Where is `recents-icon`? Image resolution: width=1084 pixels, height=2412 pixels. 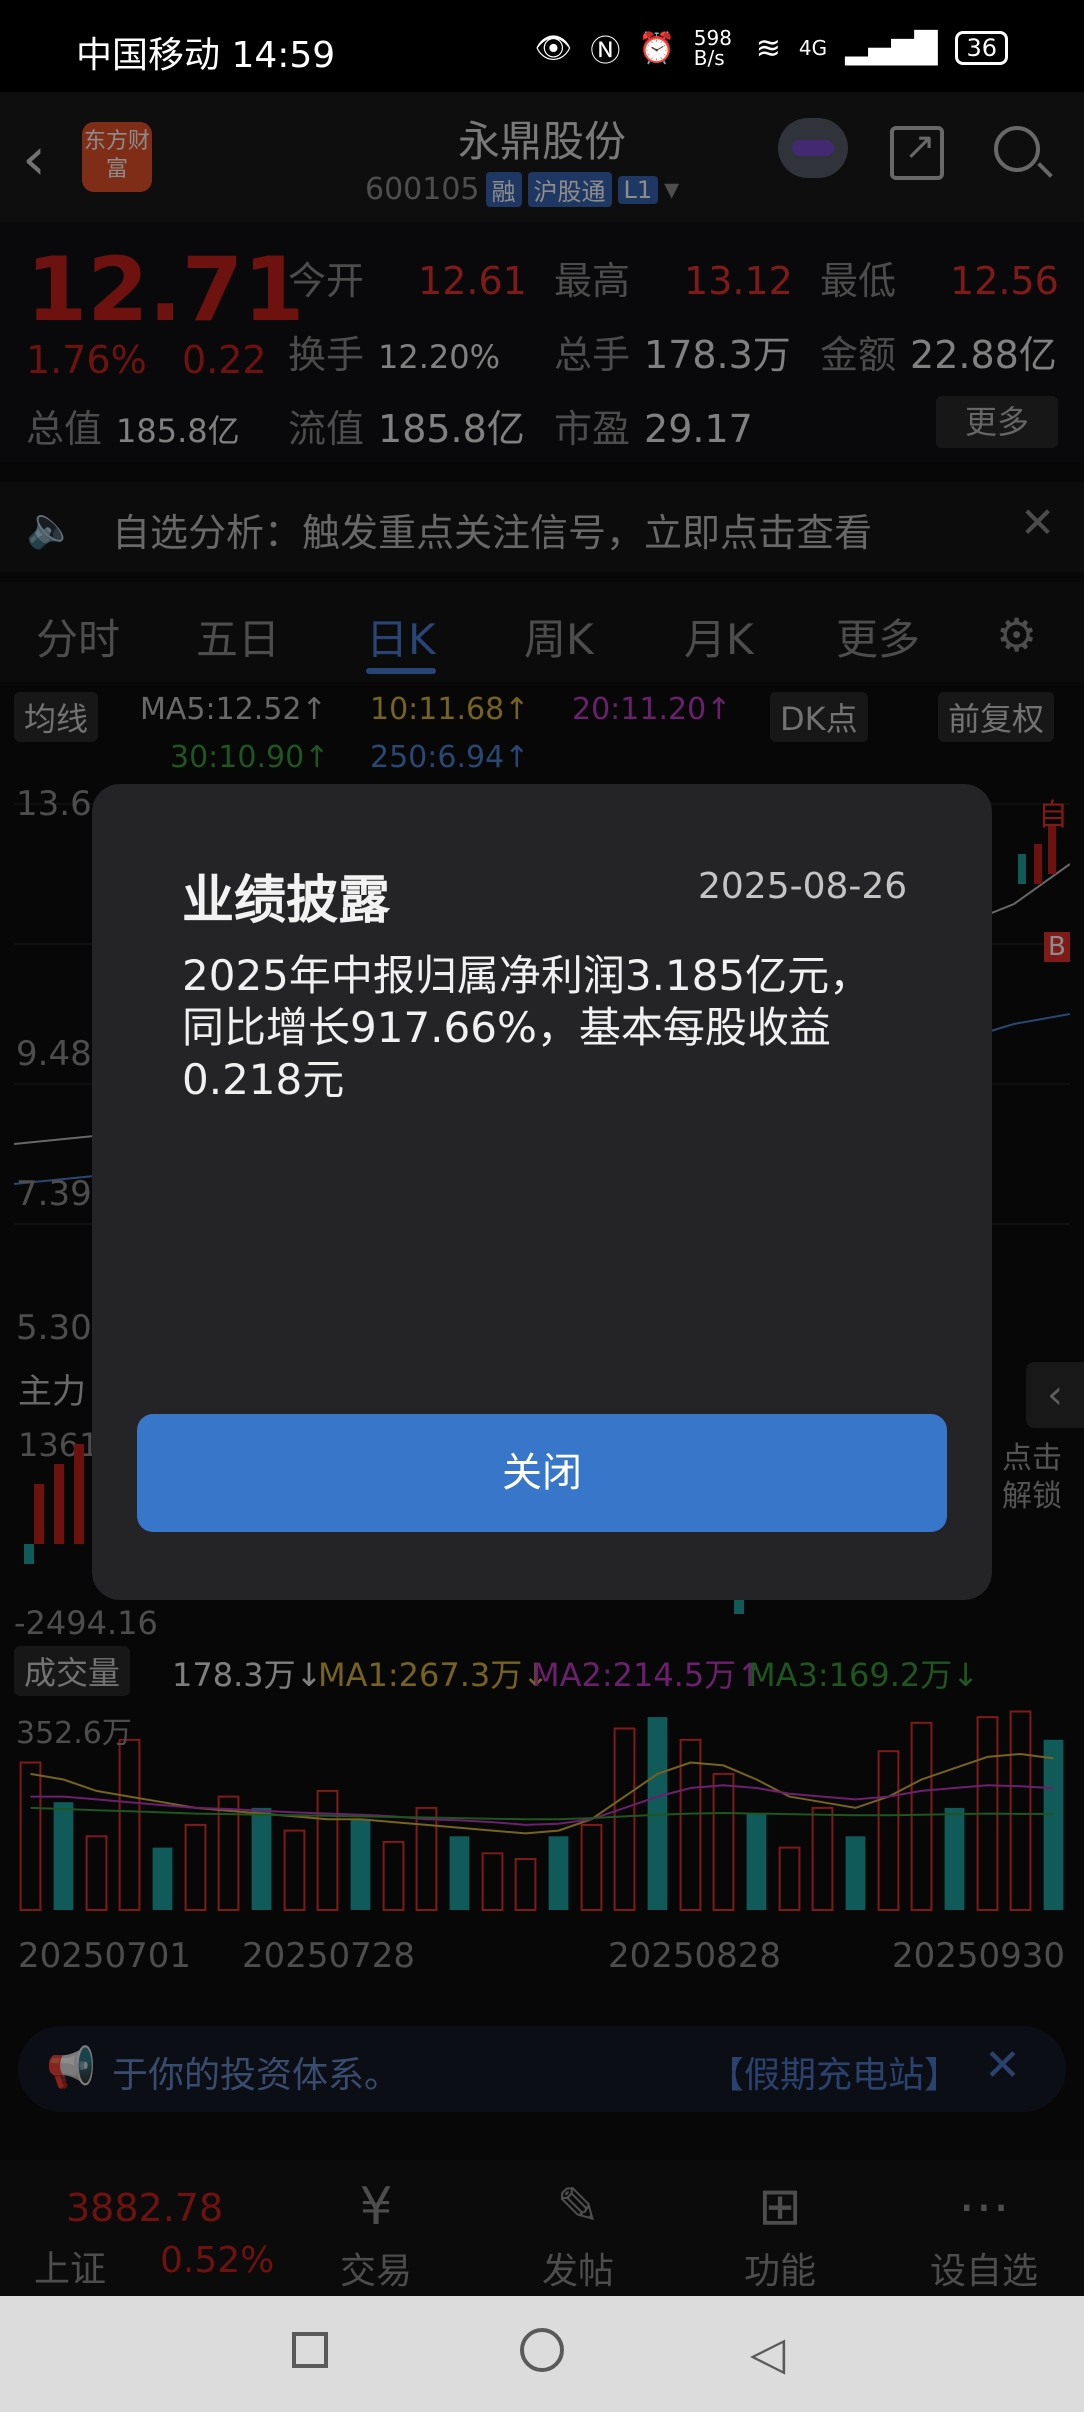 recents-icon is located at coordinates (310, 2350).